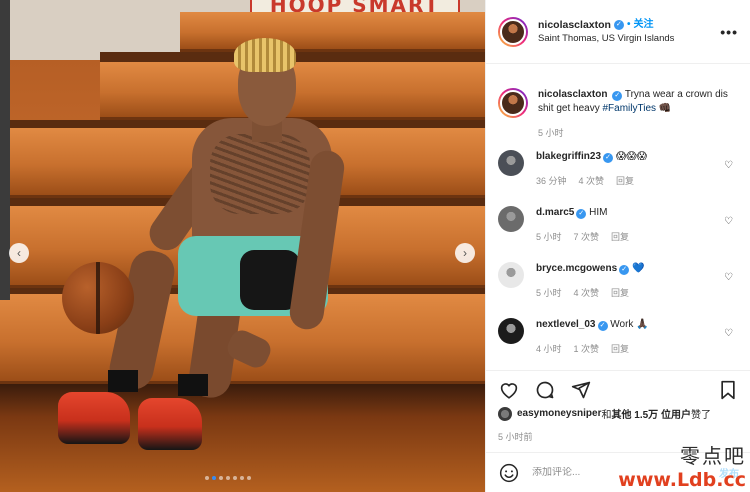 The image size is (750, 492). I want to click on chevron-right-icon: ›, so click(465, 253).